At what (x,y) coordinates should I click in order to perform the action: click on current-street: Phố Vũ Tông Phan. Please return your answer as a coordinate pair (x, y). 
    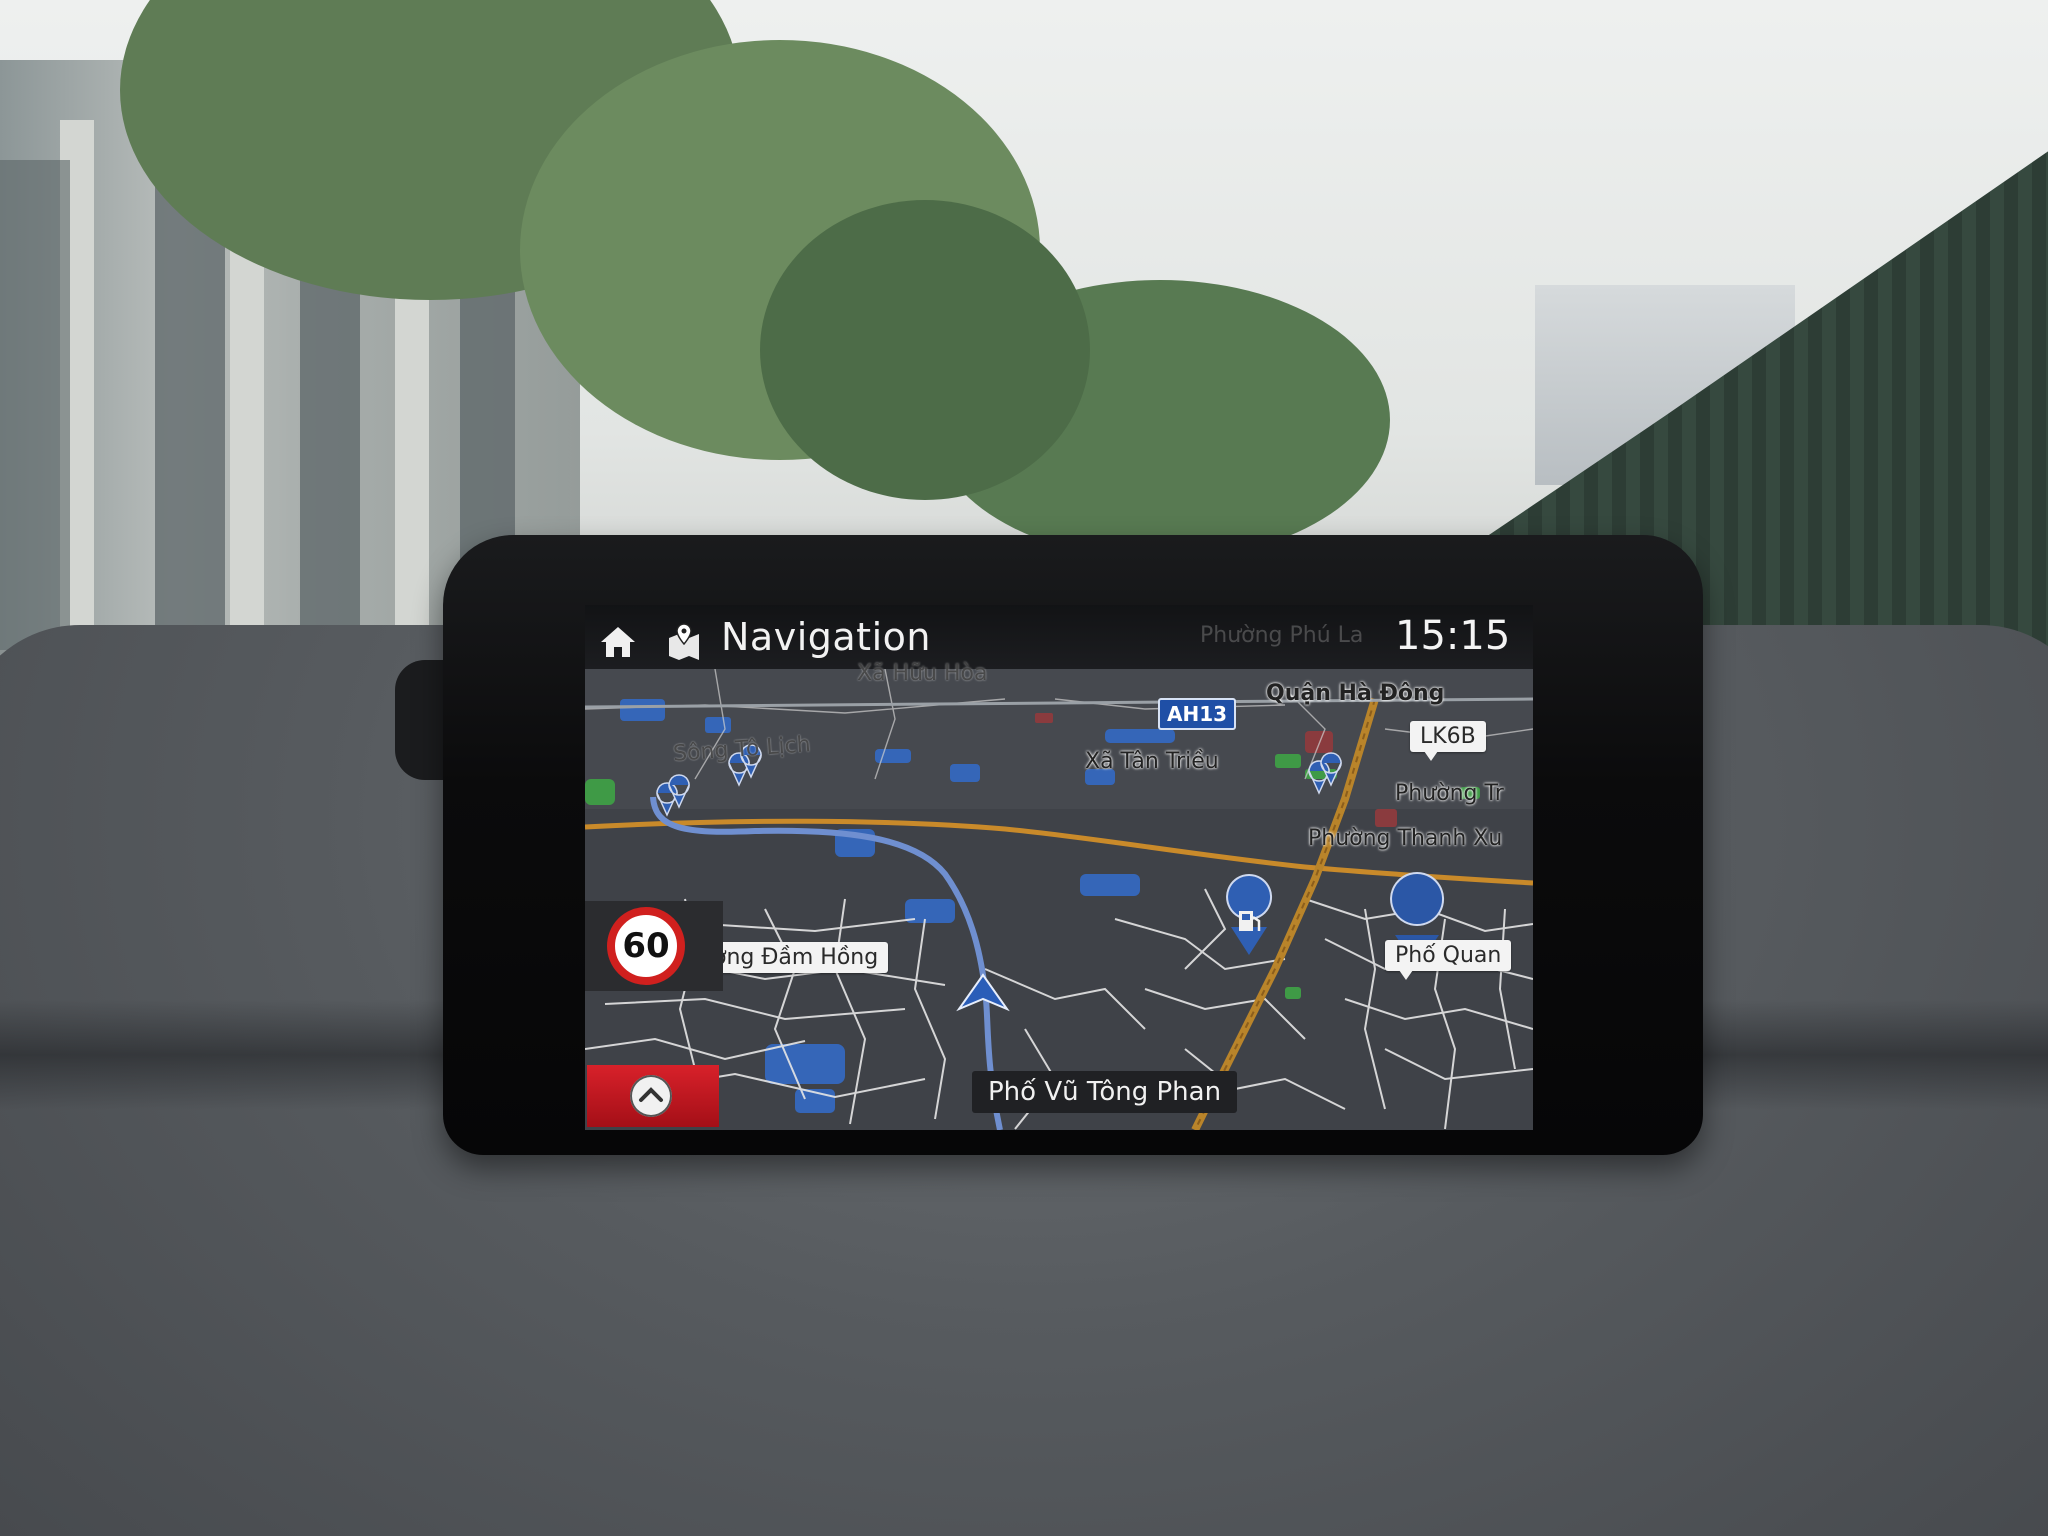
    Looking at the image, I should click on (1105, 1092).